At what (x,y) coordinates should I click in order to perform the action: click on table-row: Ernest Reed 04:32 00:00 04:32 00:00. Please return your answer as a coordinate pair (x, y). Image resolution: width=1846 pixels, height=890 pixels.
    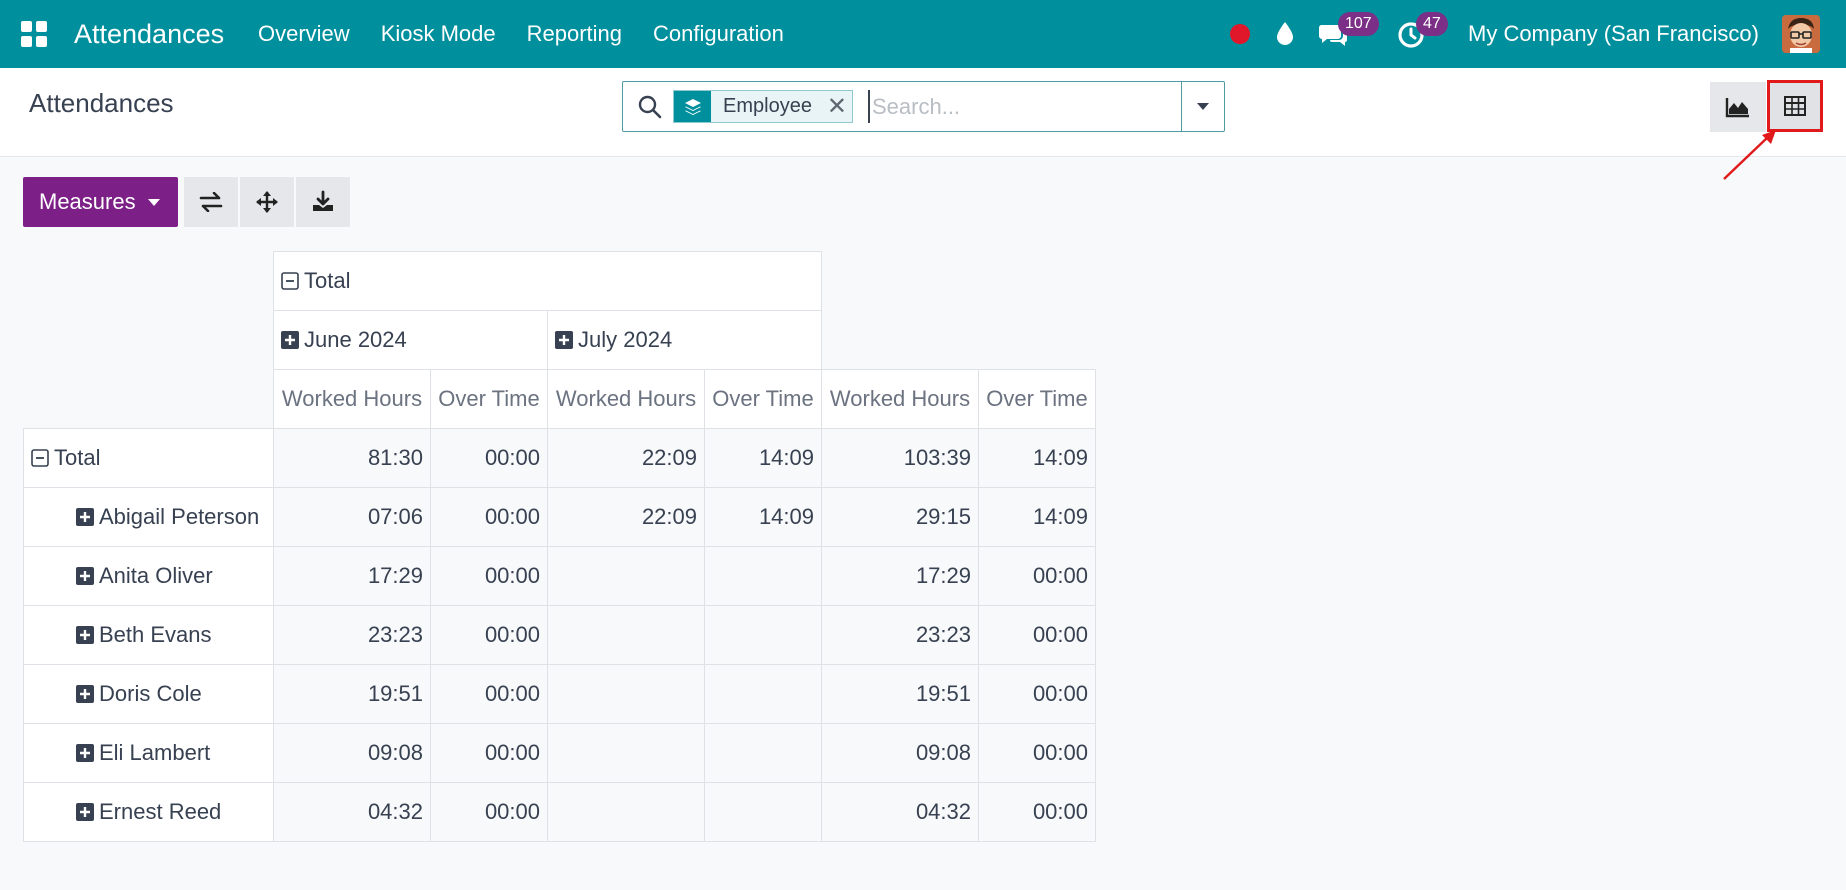
    Looking at the image, I should click on (559, 812).